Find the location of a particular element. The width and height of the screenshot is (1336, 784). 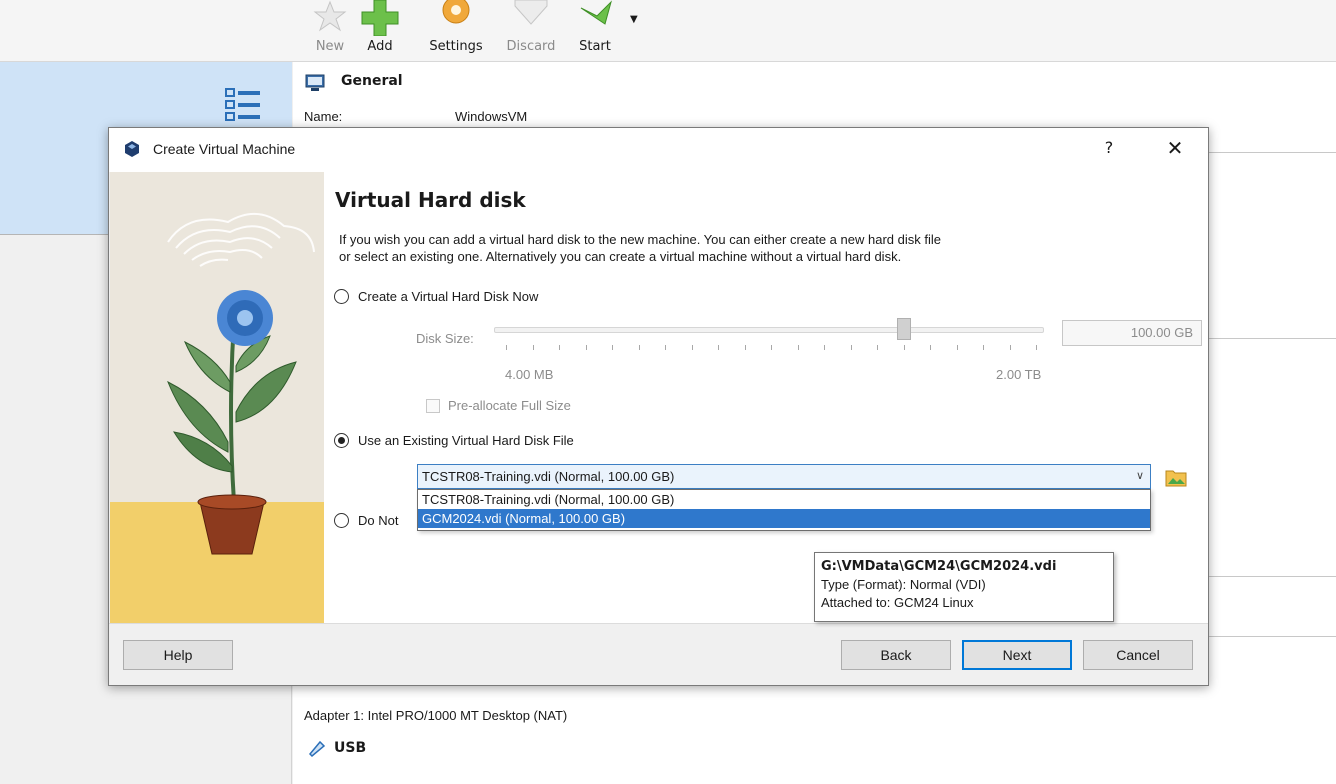

general-section-header: General is located at coordinates (372, 81).